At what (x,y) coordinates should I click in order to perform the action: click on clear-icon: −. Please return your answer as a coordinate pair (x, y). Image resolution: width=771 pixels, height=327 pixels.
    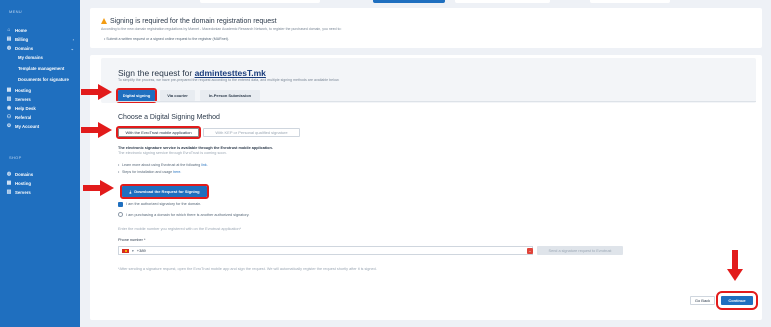
    Looking at the image, I should click on (530, 251).